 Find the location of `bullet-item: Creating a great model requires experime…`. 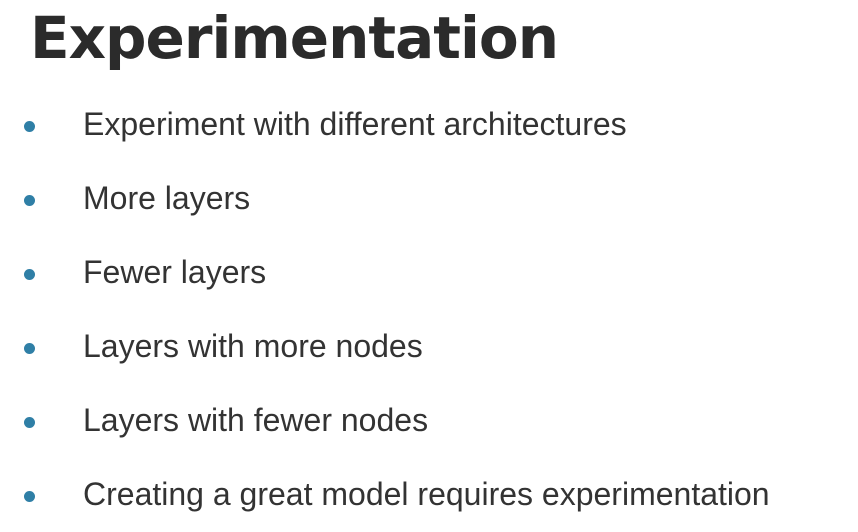

bullet-item: Creating a great model requires experime… is located at coordinates (429, 495).